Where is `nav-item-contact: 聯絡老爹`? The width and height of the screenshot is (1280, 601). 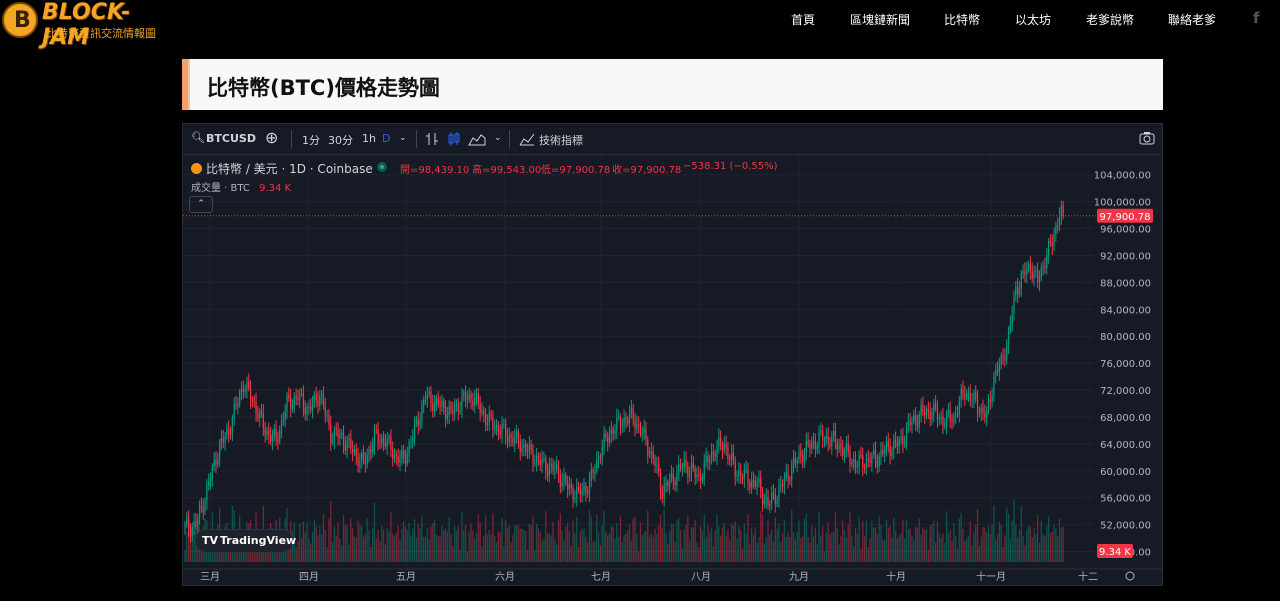 nav-item-contact: 聯絡老爹 is located at coordinates (1192, 19).